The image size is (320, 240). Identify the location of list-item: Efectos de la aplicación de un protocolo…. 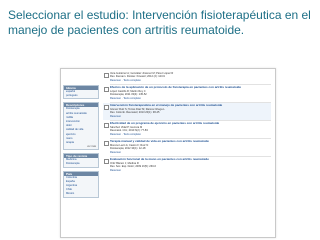
(187, 93).